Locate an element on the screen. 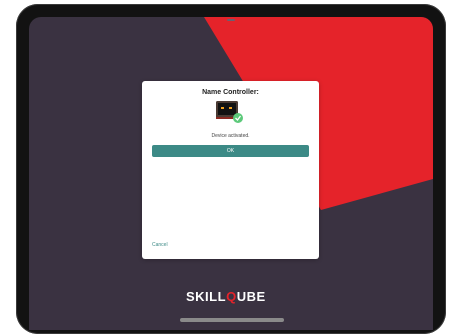  dialog-title: Name Controller: is located at coordinates (230, 92).